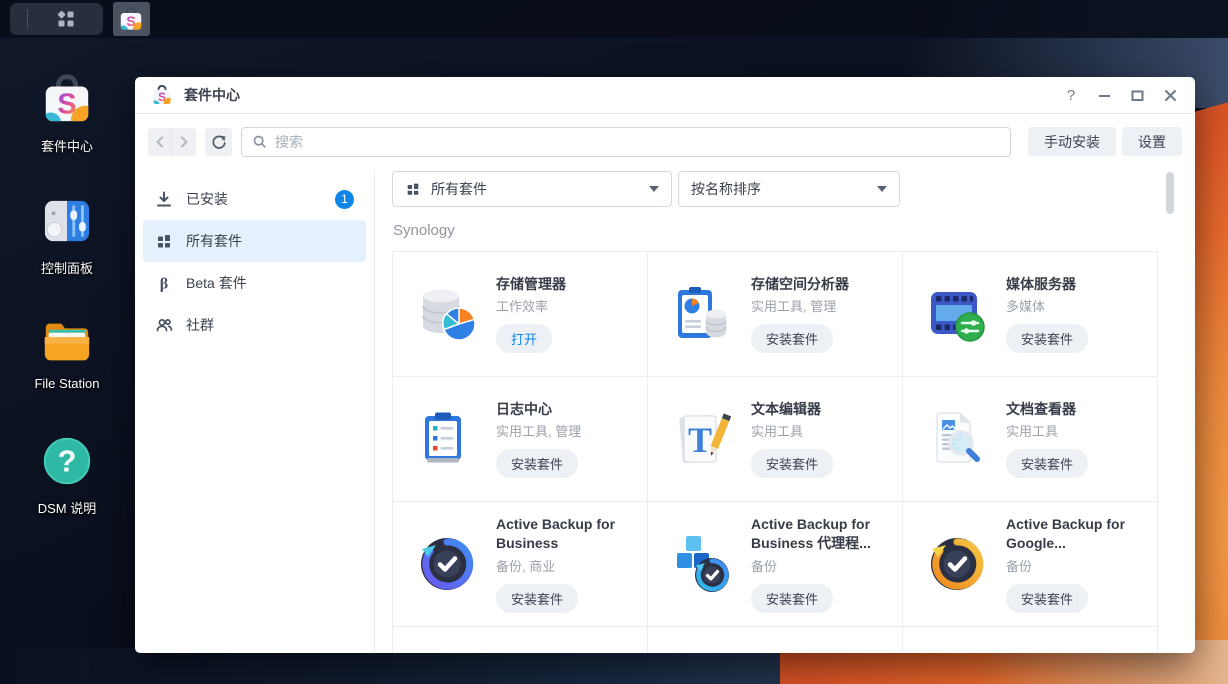 This screenshot has height=684, width=1228. I want to click on refresh-button, so click(218, 141).